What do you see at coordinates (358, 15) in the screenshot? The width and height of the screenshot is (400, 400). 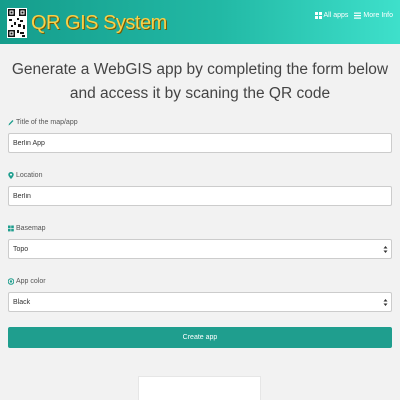 I see `list-icon` at bounding box center [358, 15].